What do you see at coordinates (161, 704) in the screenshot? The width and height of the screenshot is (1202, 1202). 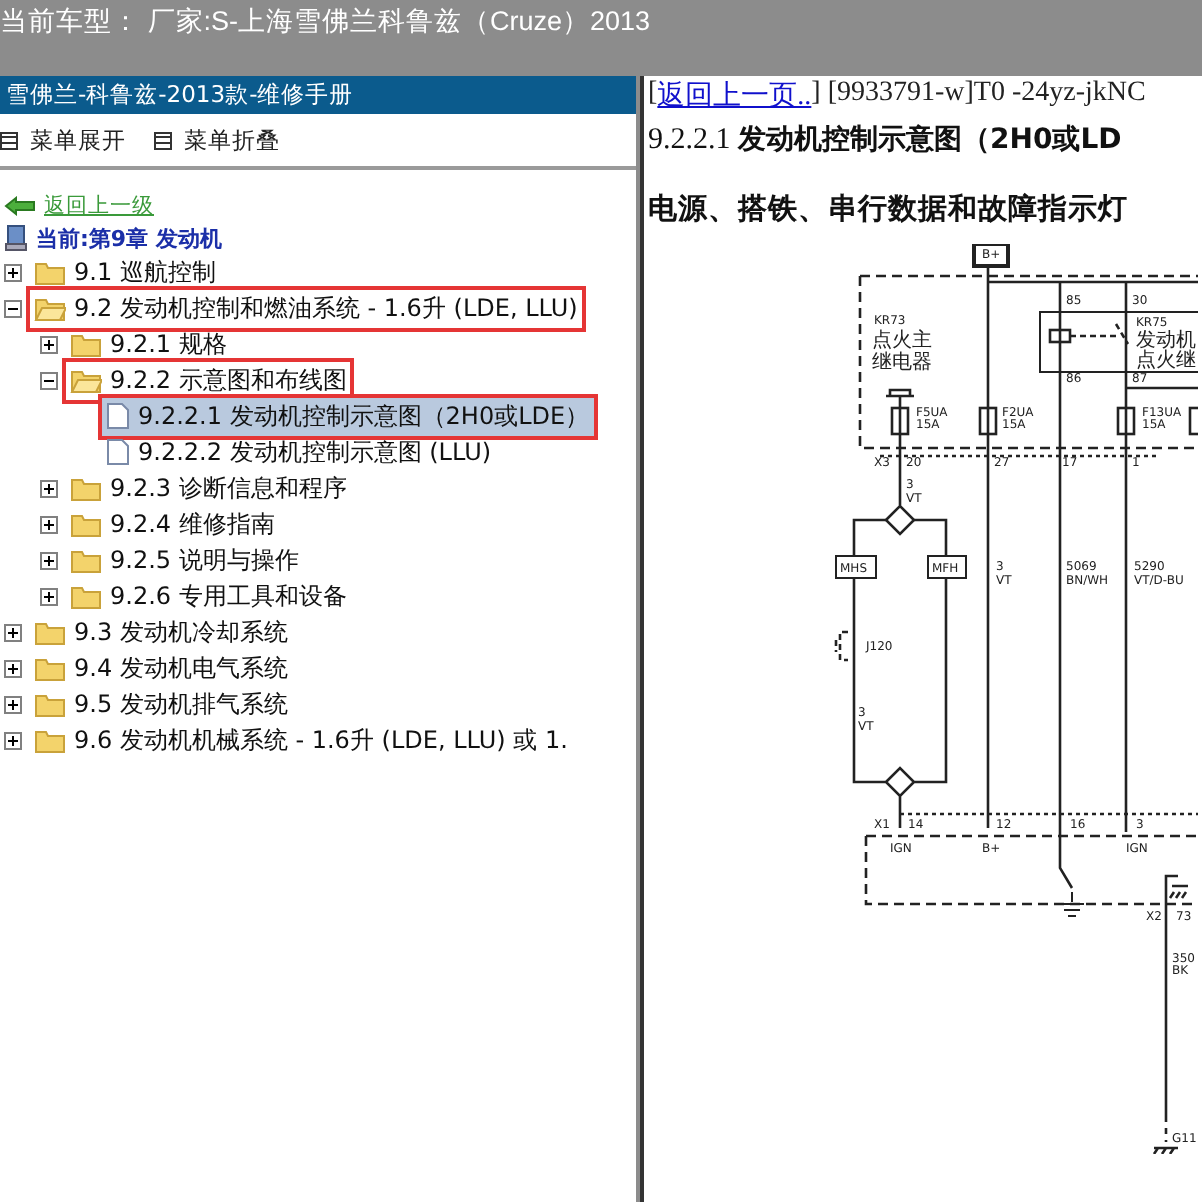 I see `tree-item: 9.5 发动机排气系统` at bounding box center [161, 704].